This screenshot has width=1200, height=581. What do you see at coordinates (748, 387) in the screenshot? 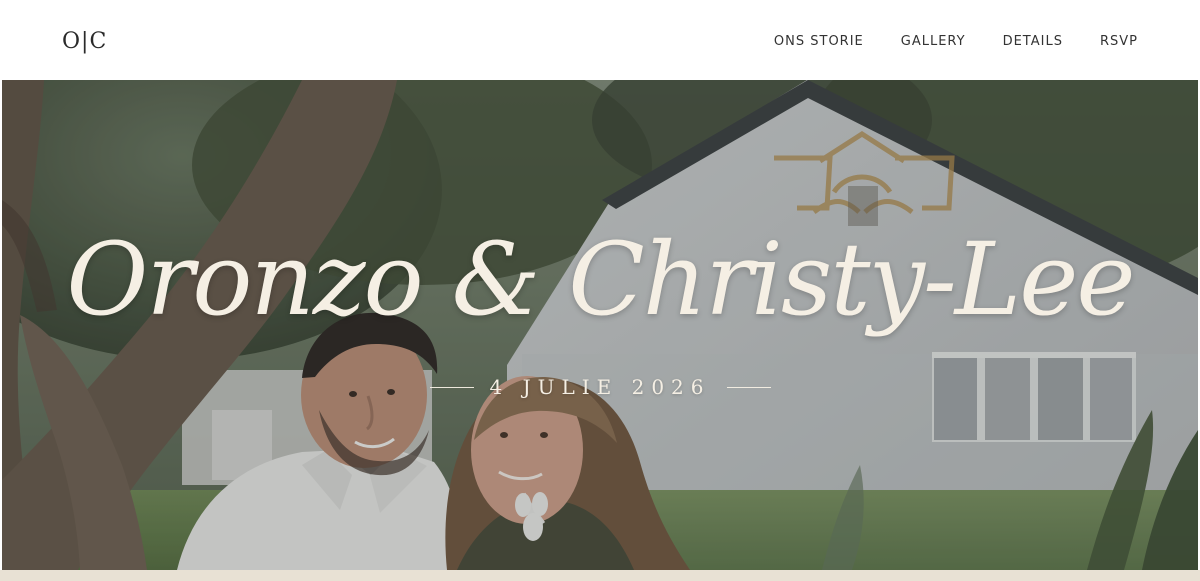
I see `date-right-divider` at bounding box center [748, 387].